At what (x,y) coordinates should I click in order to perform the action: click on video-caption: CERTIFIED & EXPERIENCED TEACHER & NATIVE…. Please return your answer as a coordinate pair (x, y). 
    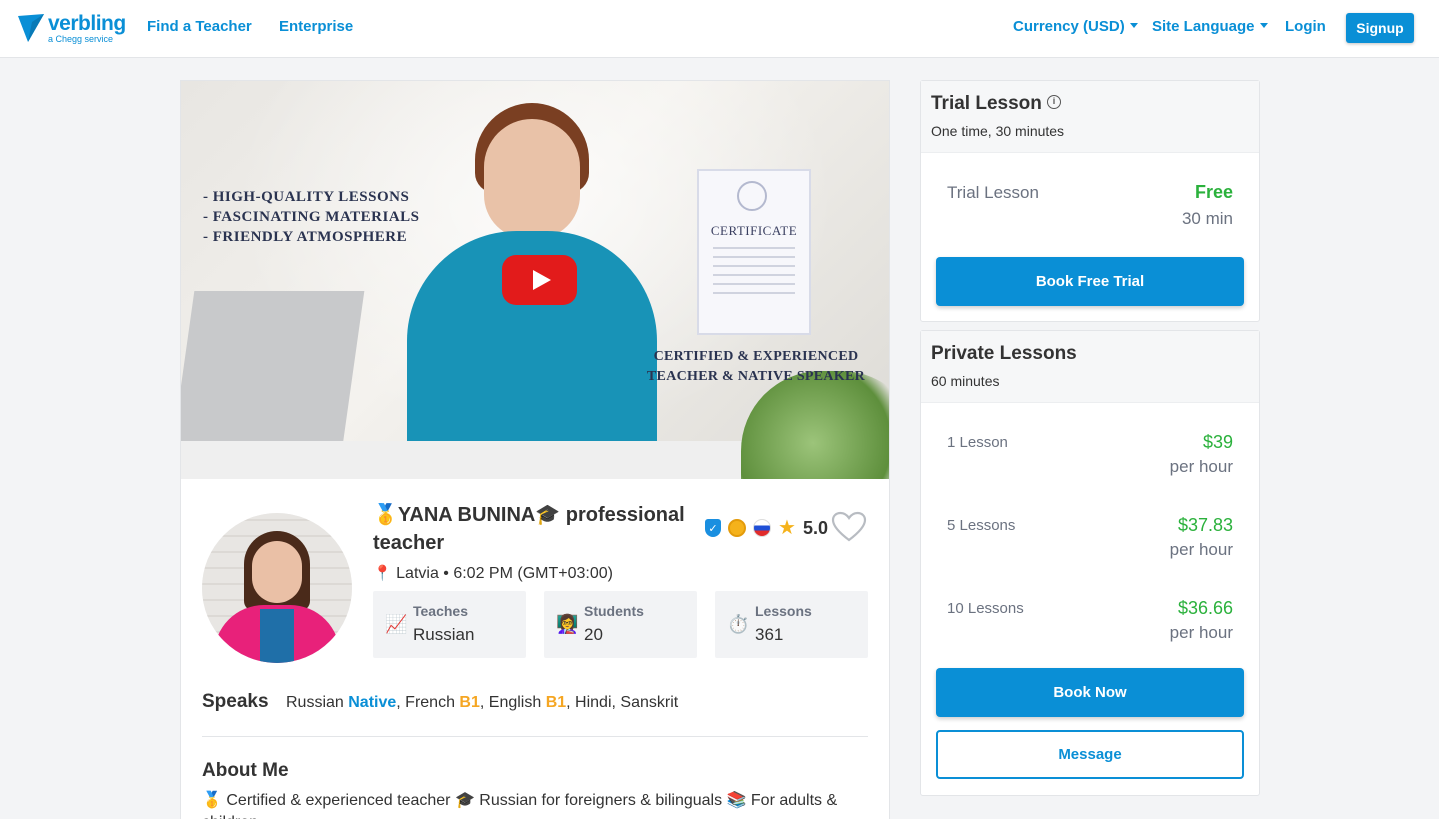
    Looking at the image, I should click on (756, 367).